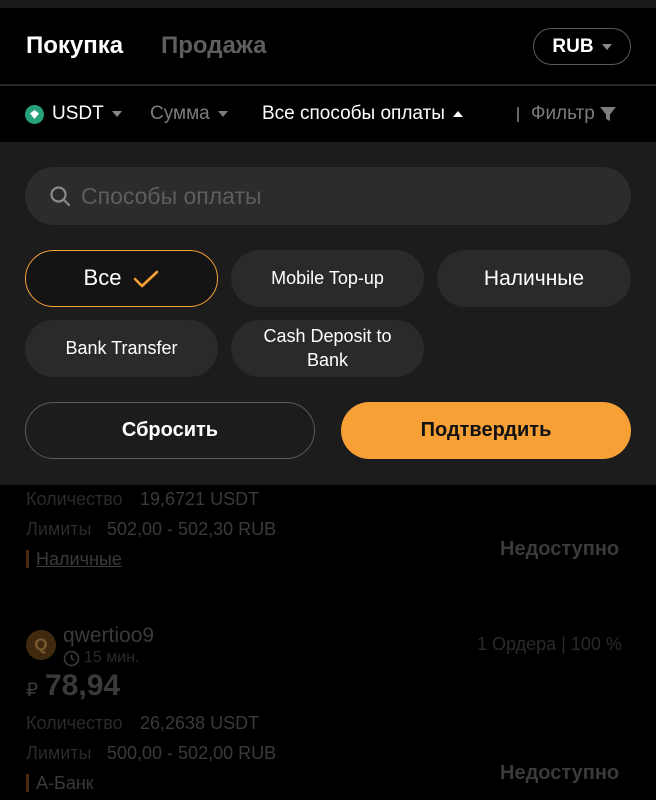 The width and height of the screenshot is (656, 800). Describe the element at coordinates (549, 644) in the screenshot. I see `order-stats: 1 Ордера | 100 %` at that location.